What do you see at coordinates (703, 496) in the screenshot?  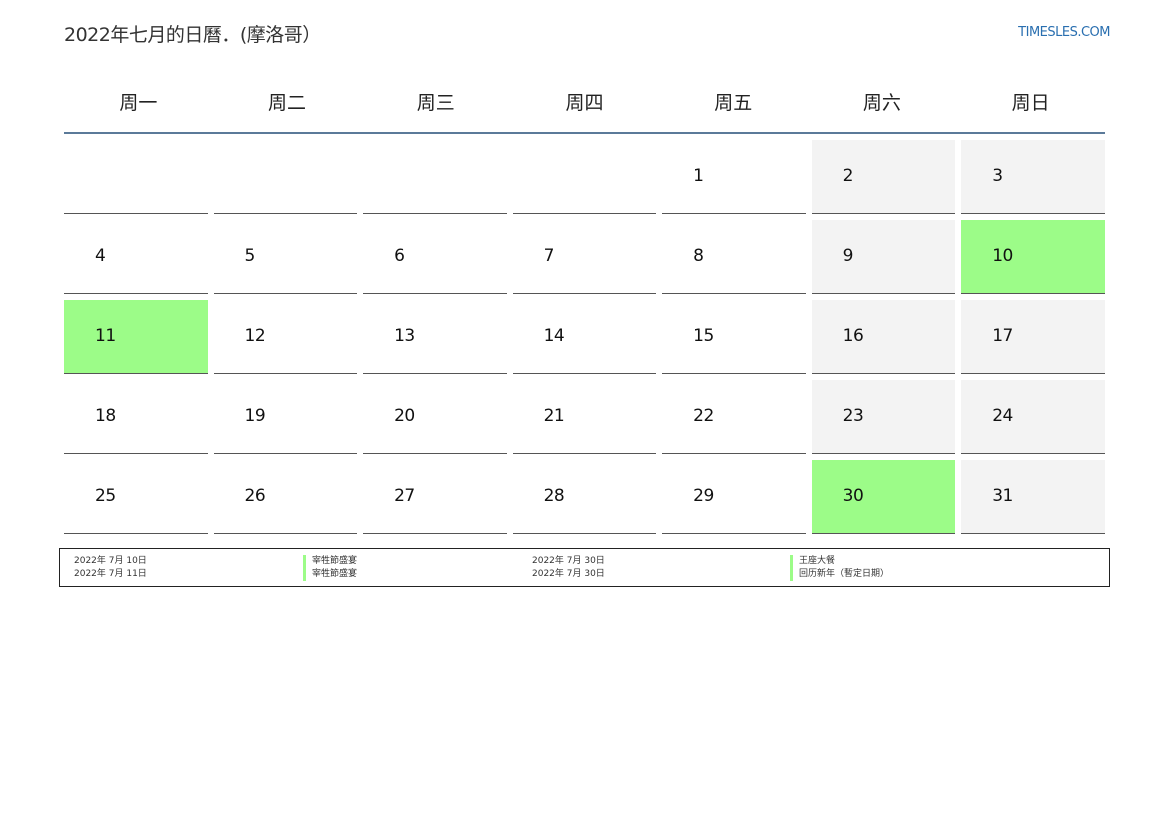 I see `day-number: 29` at bounding box center [703, 496].